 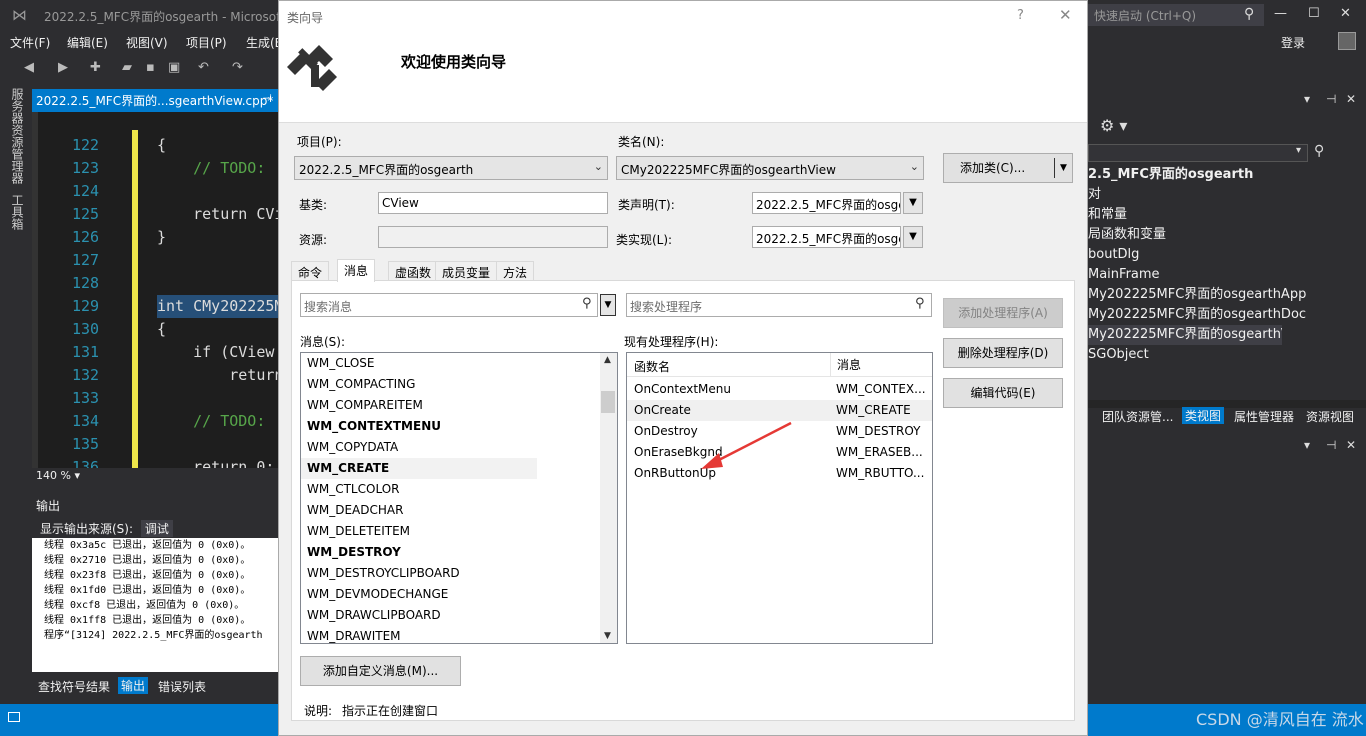 What do you see at coordinates (1347, 41) in the screenshot?
I see `avatar` at bounding box center [1347, 41].